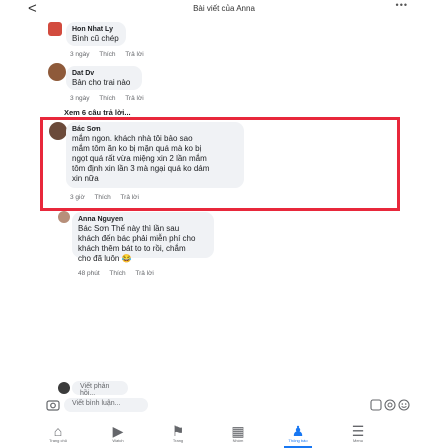 Image resolution: width=448 pixels, height=448 pixels. I want to click on page-title: Bài viết của Anna, so click(224, 8).